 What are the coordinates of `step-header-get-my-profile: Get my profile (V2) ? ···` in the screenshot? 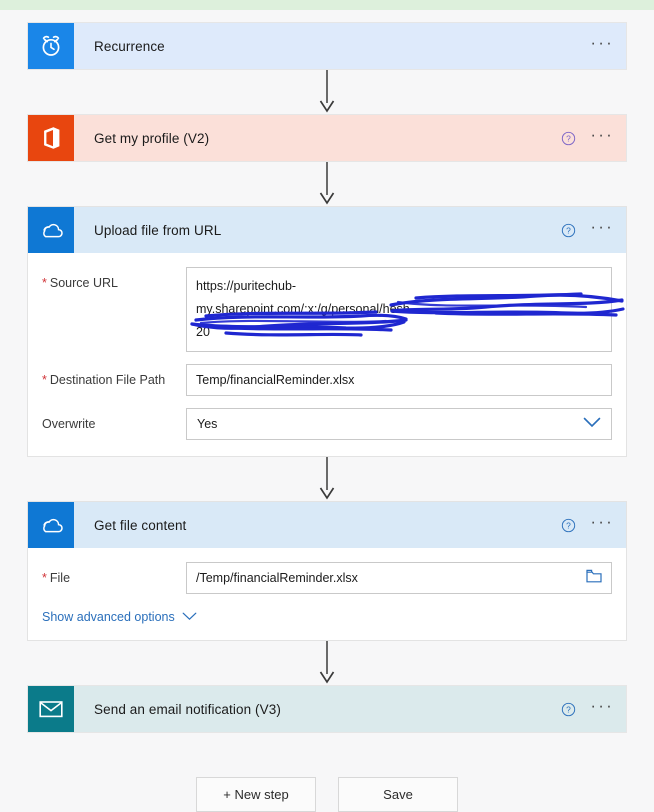 It's located at (327, 138).